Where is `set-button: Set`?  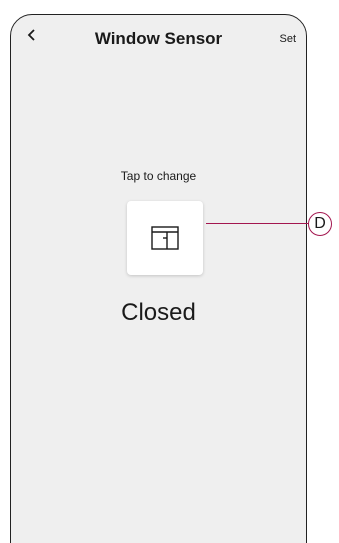 set-button: Set is located at coordinates (287, 39).